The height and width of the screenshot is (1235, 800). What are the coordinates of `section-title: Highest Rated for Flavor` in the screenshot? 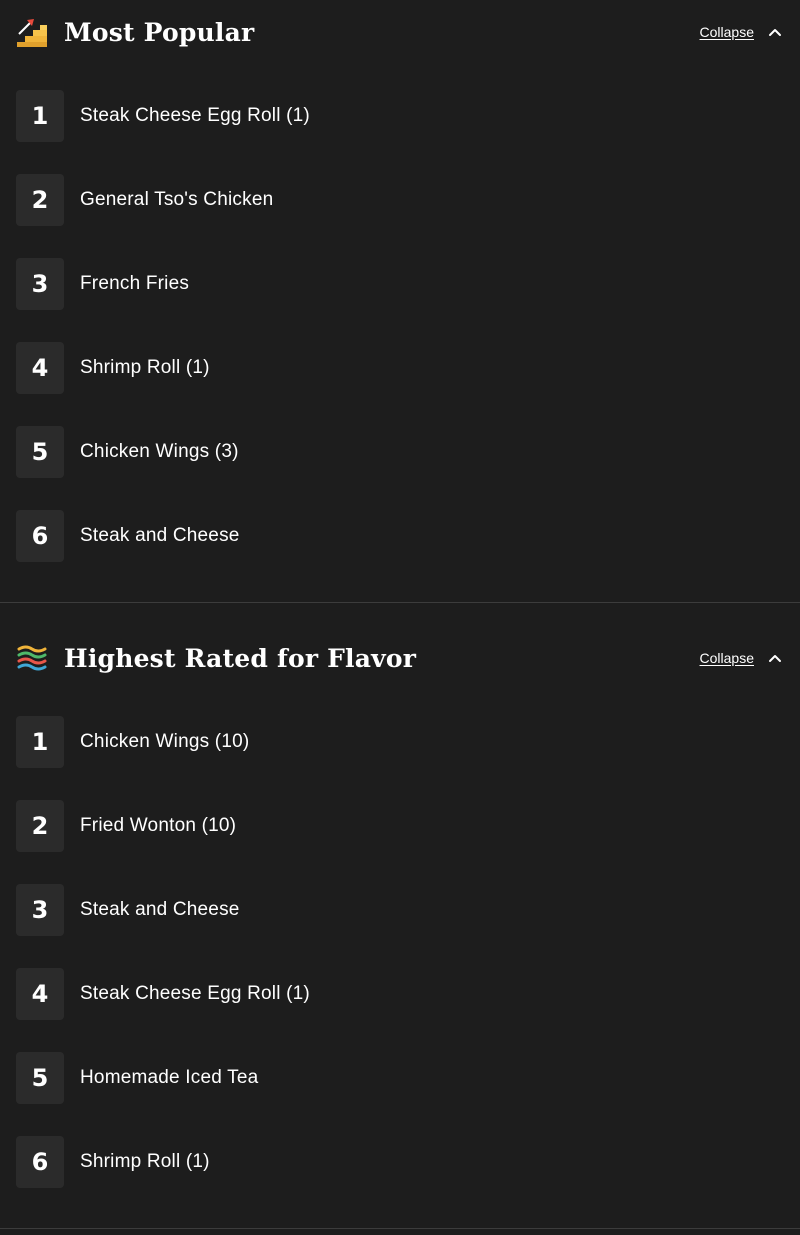 It's located at (240, 658).